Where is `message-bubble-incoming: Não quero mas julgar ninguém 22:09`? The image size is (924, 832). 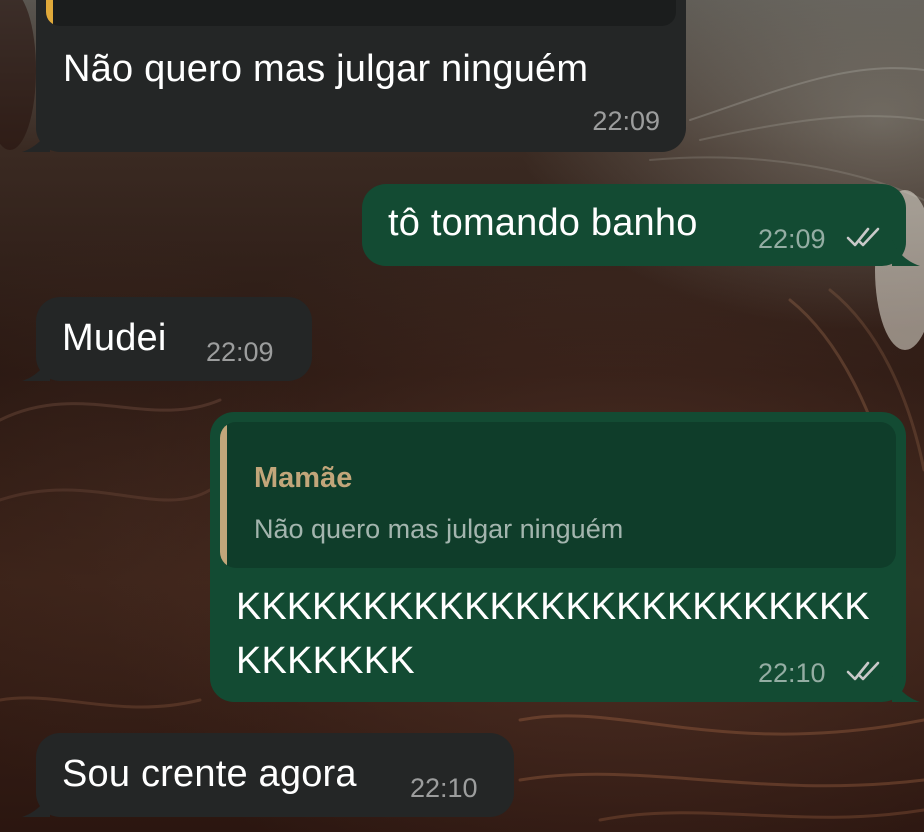 message-bubble-incoming: Não quero mas julgar ninguém 22:09 is located at coordinates (354, 76).